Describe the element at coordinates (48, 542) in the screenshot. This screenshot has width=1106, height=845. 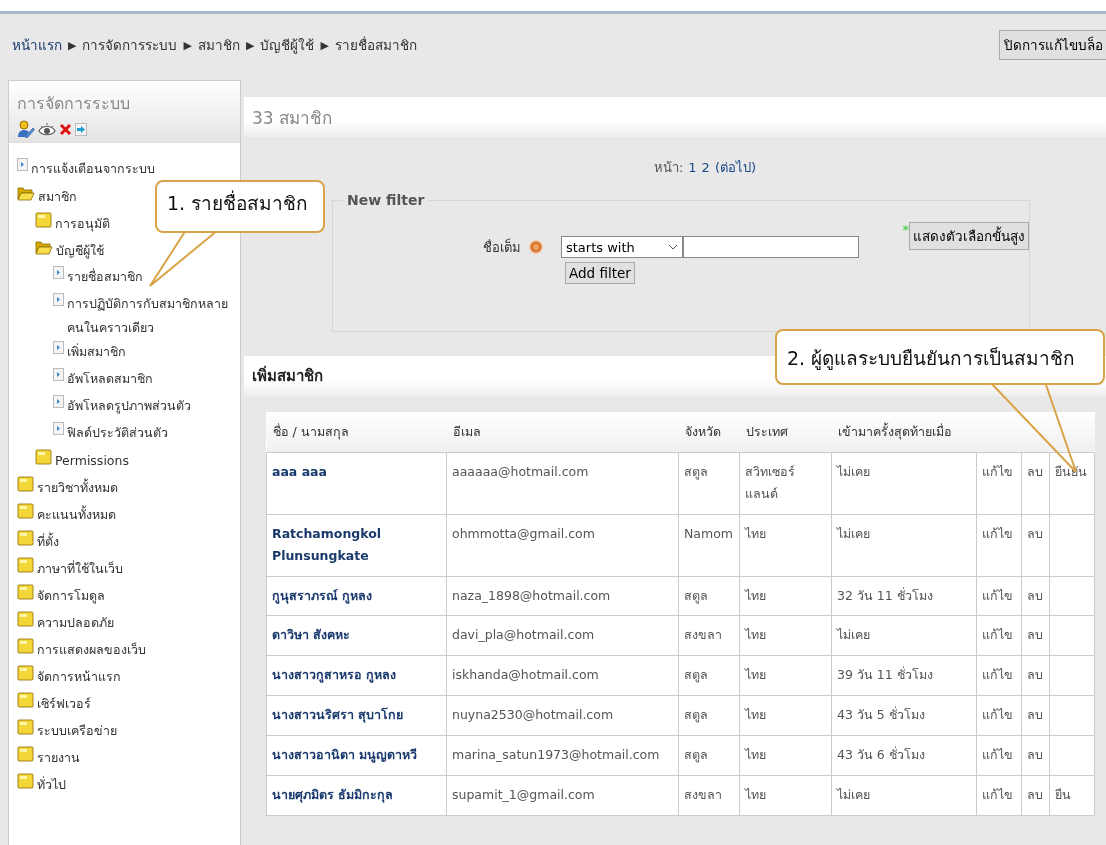
I see `tree-item: ที่ตั้ง` at that location.